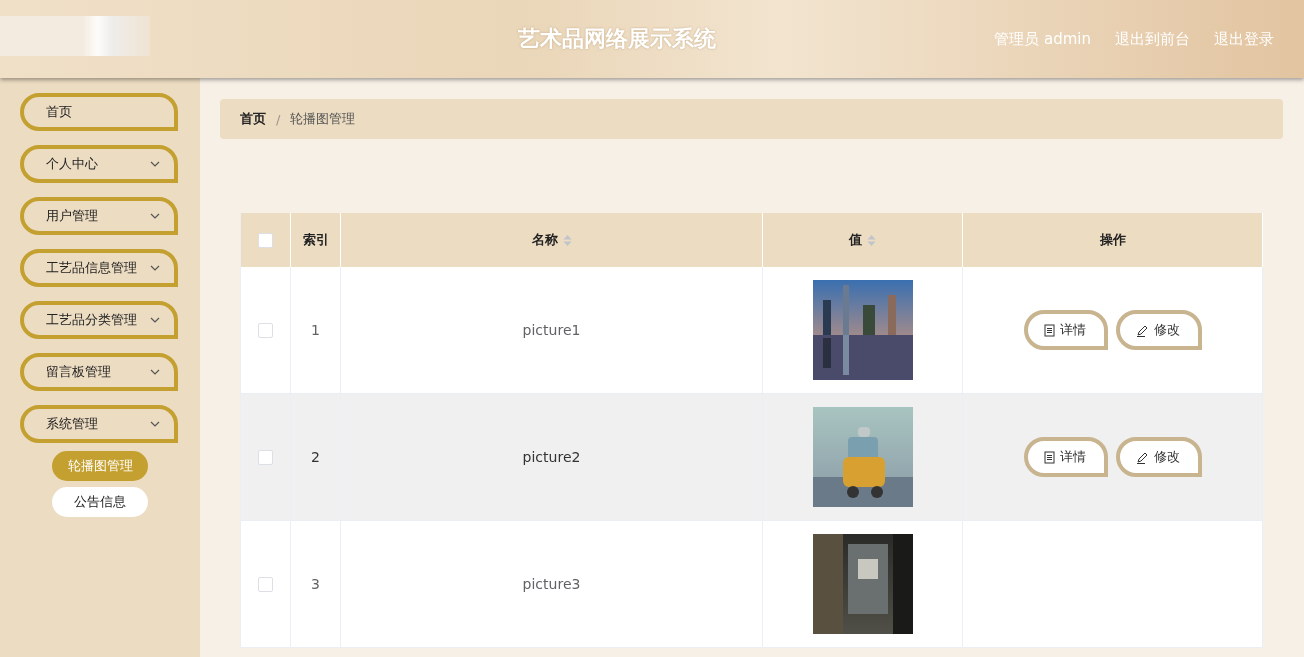 The width and height of the screenshot is (1304, 657). What do you see at coordinates (855, 240) in the screenshot?
I see `column-label: 值` at bounding box center [855, 240].